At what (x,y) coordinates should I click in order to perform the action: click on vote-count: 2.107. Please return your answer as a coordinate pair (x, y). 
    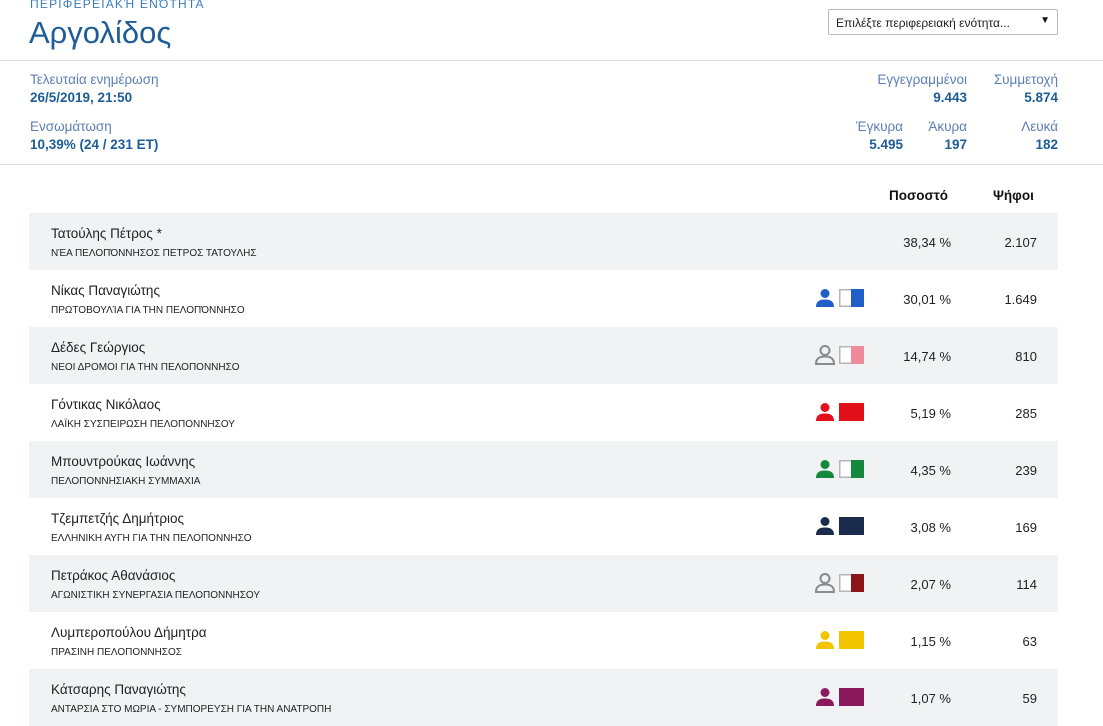
    Looking at the image, I should click on (1020, 242).